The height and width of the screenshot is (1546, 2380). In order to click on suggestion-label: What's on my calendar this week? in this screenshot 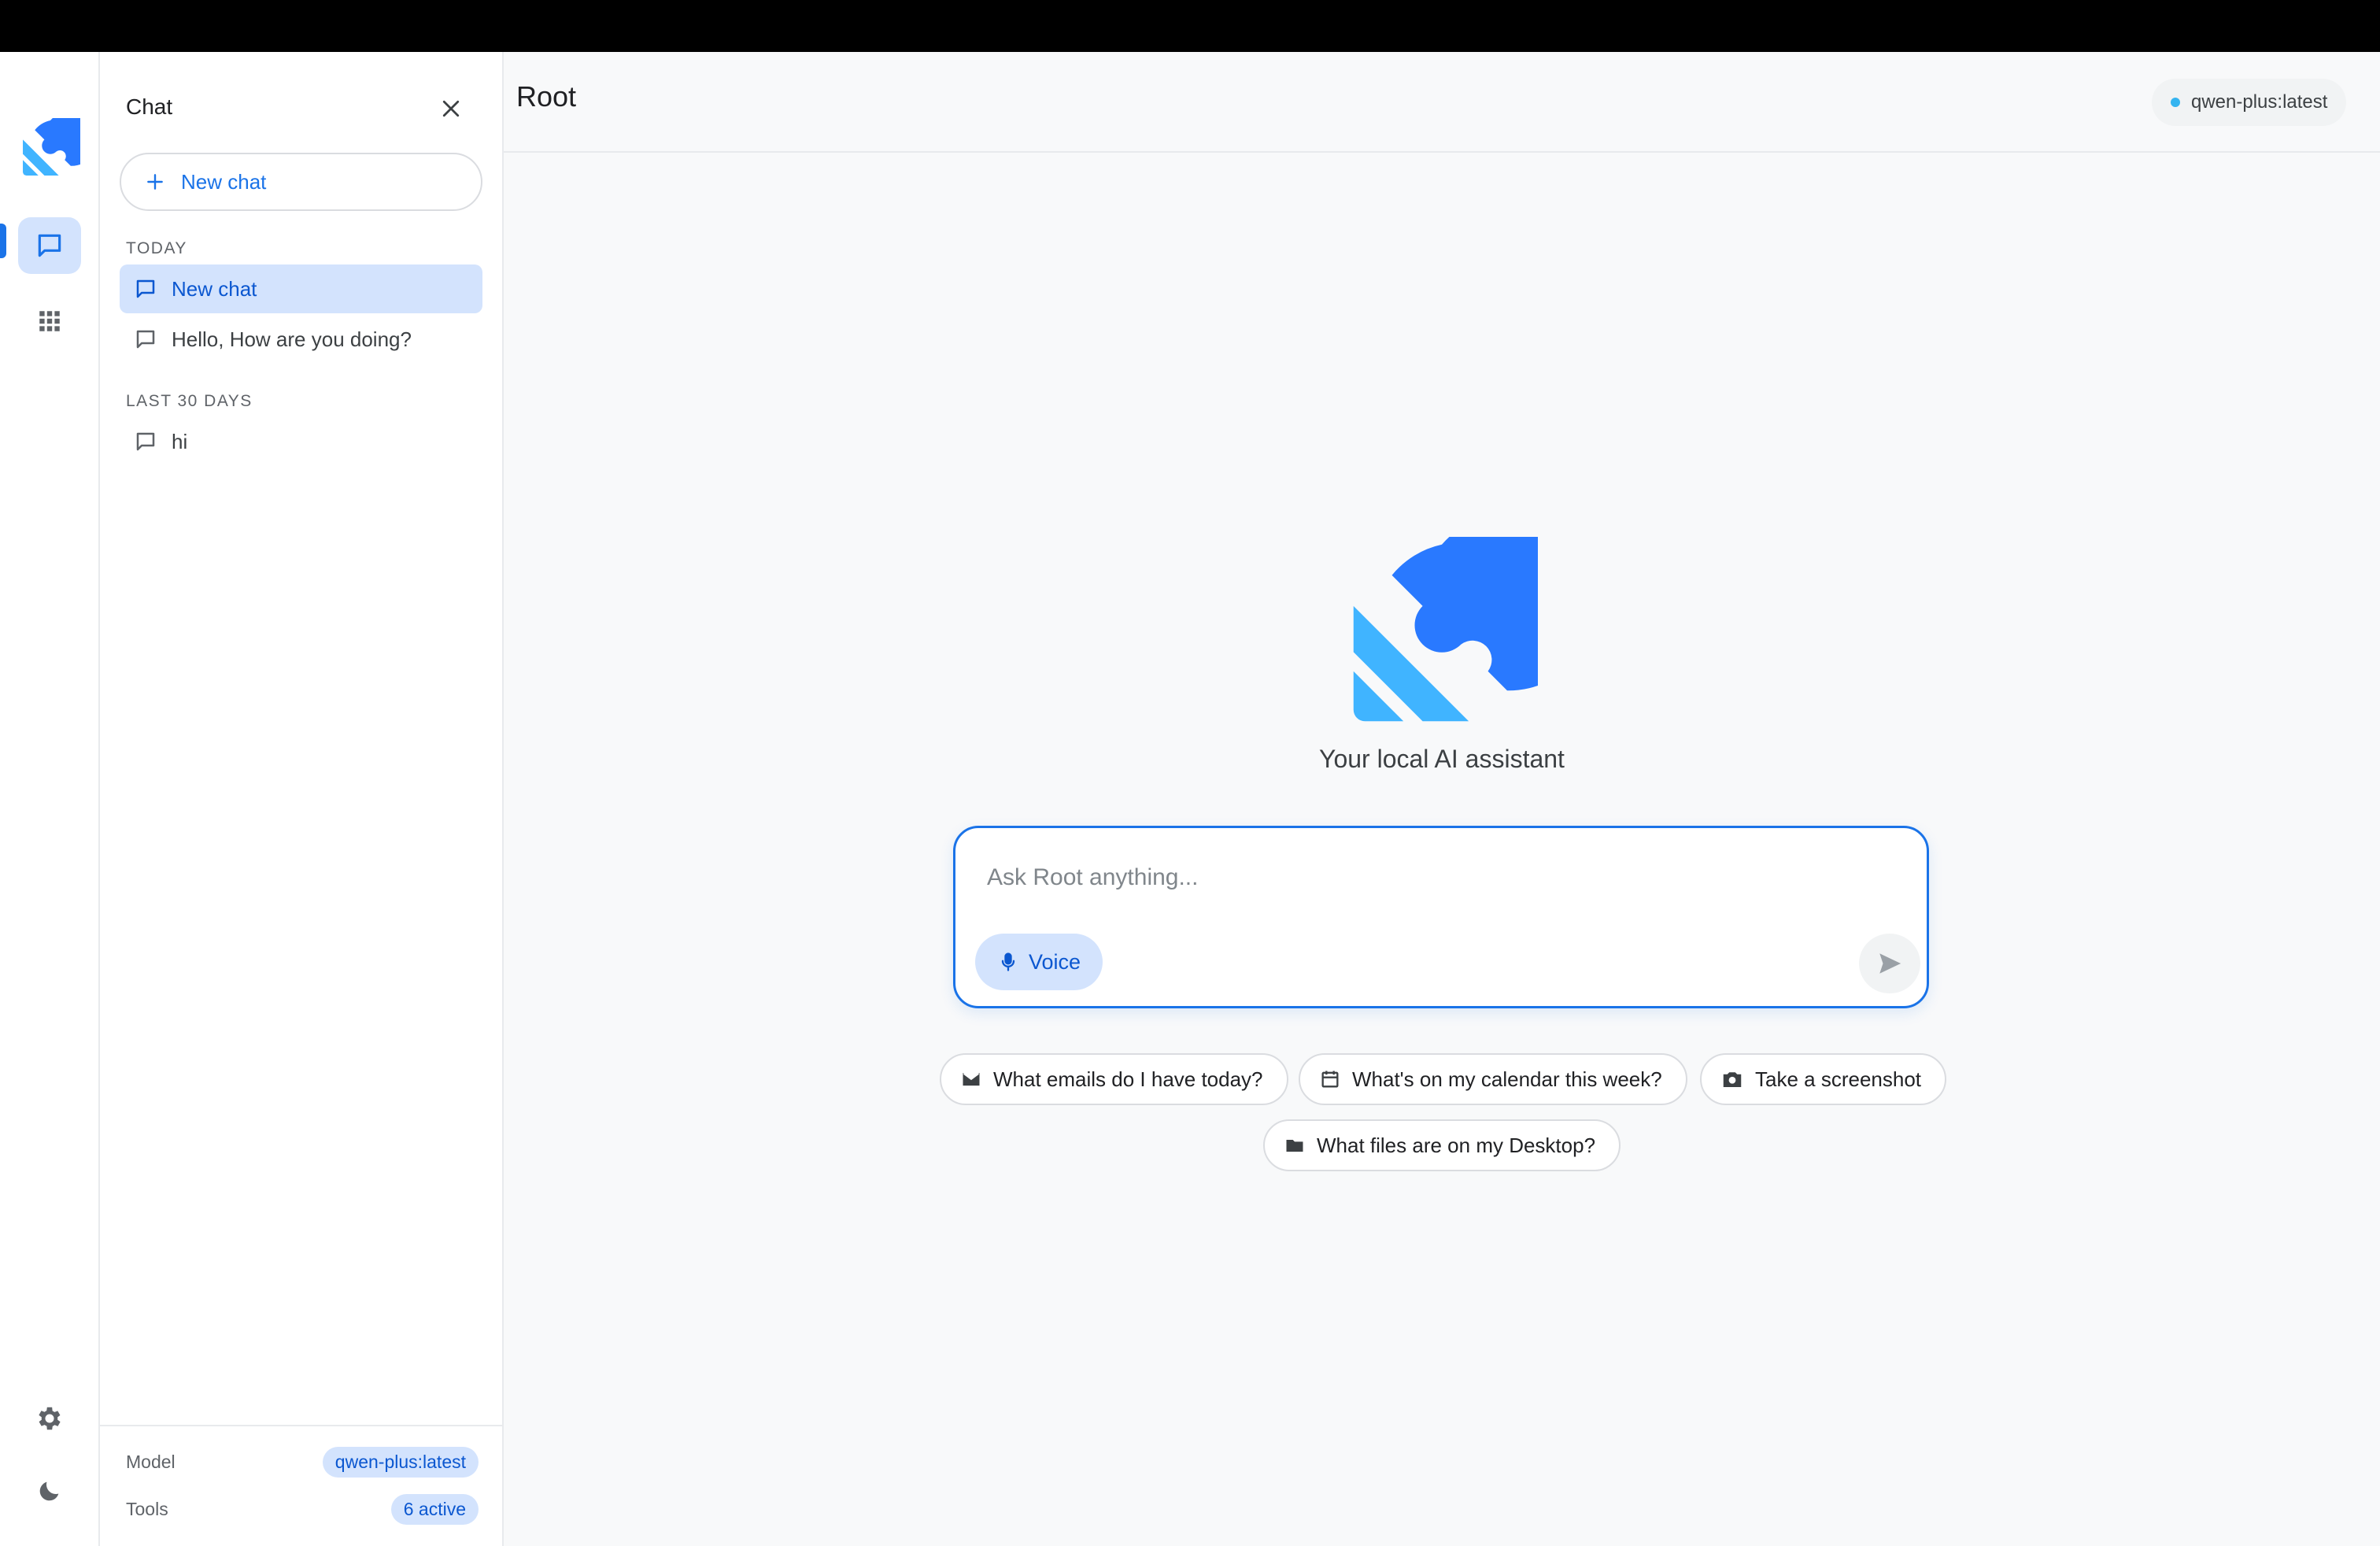, I will do `click(1507, 1079)`.